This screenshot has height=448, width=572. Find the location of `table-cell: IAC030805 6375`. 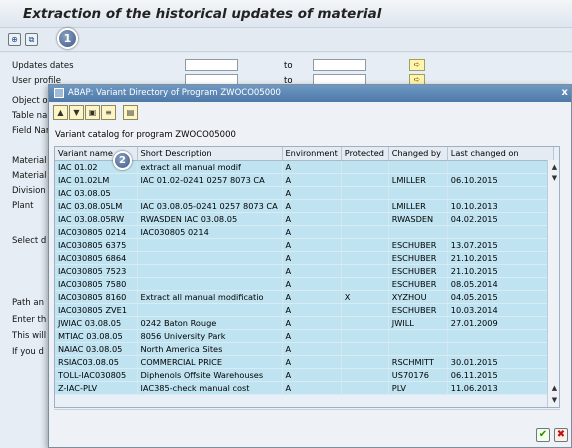

table-cell: IAC030805 6375 is located at coordinates (96, 245).